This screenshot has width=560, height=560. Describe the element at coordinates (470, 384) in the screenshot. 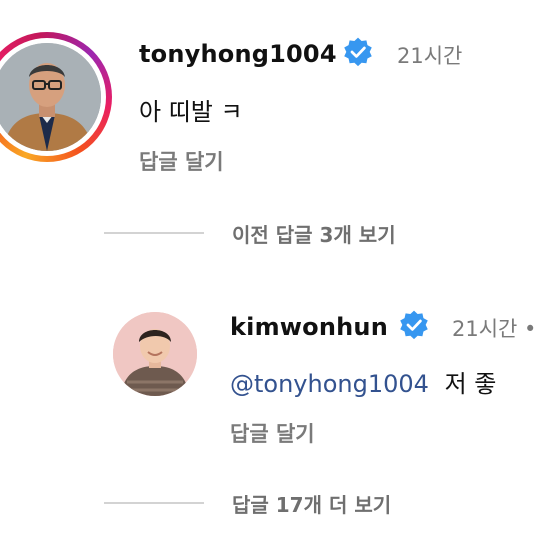

I see `reply-text: 저 좋` at that location.